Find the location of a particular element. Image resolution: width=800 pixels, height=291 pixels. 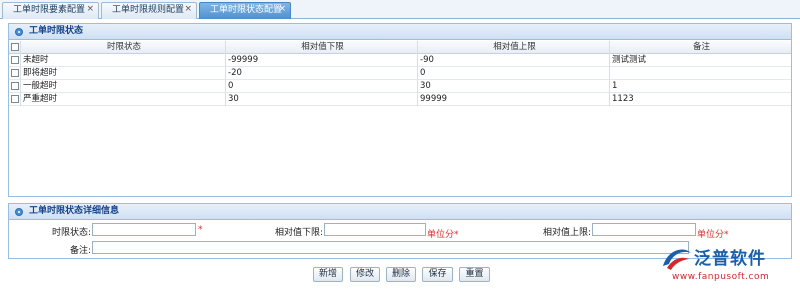

table-row: 即将超时 -20 0 is located at coordinates (400, 73).